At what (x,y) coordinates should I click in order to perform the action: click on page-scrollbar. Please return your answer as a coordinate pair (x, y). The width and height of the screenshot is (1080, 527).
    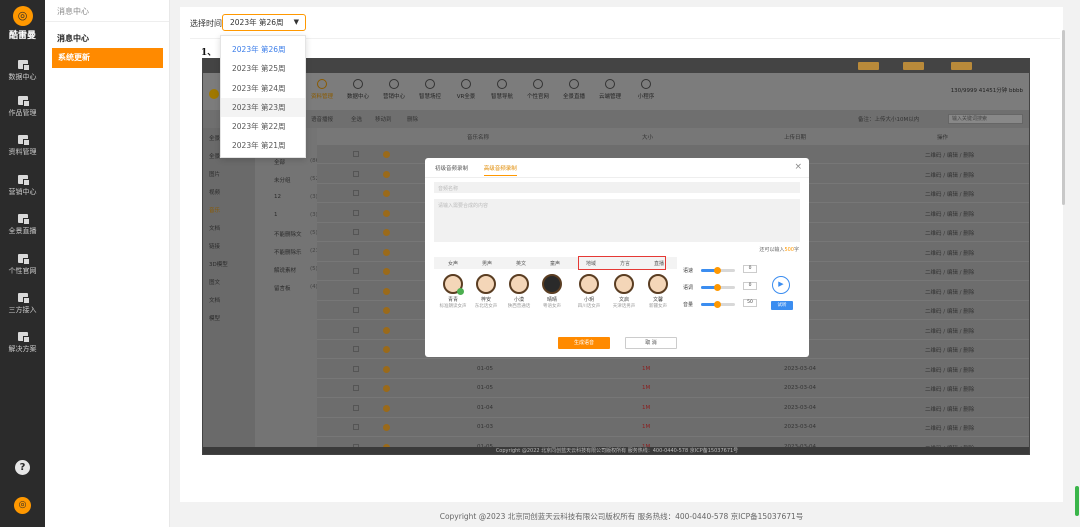
    Looking at the image, I should click on (1063, 117).